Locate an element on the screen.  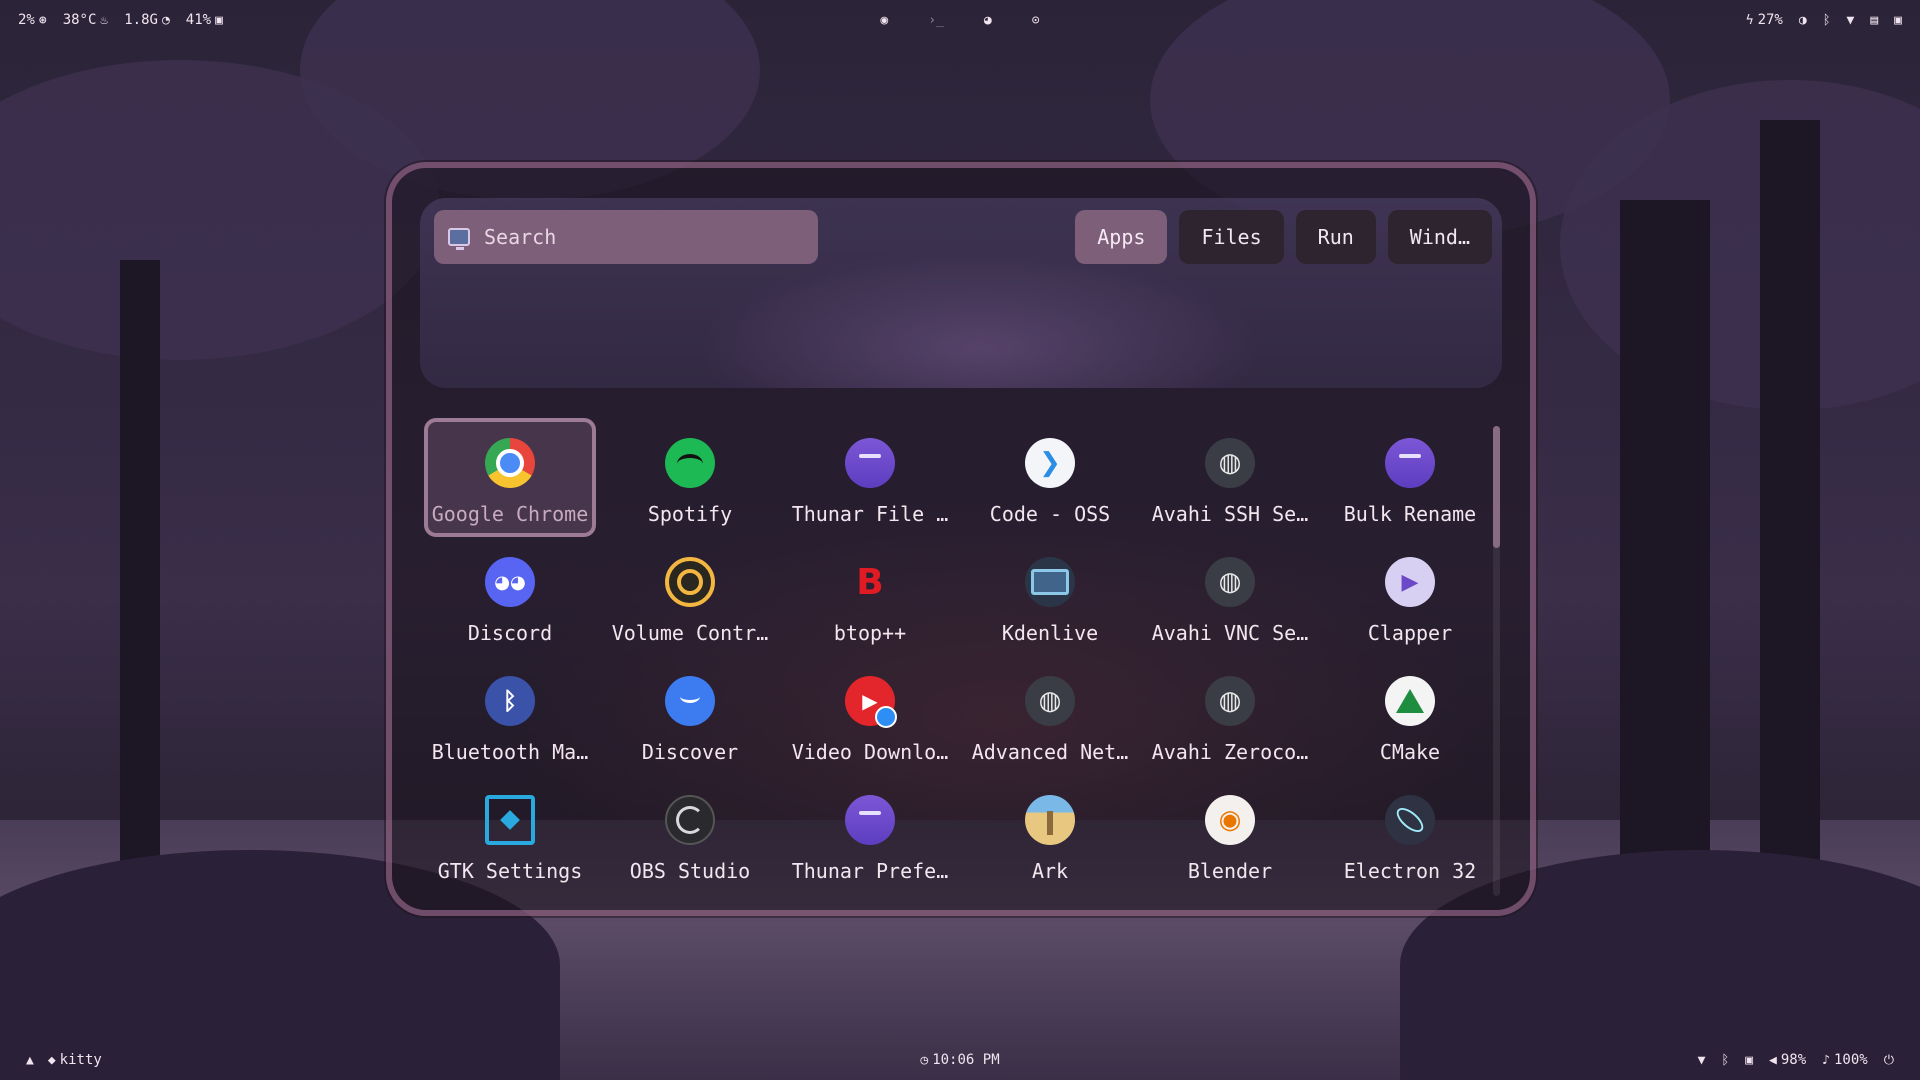
eye-icon: ◉ is located at coordinates (884, 20).